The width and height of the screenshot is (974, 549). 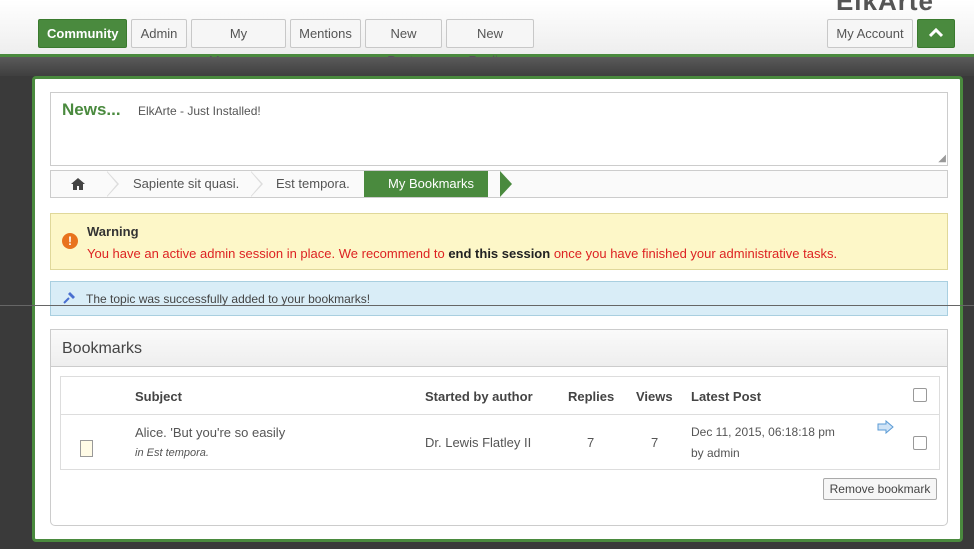 What do you see at coordinates (186, 184) in the screenshot?
I see `breadcrumb-item-board: Sapiente sit quasi.` at bounding box center [186, 184].